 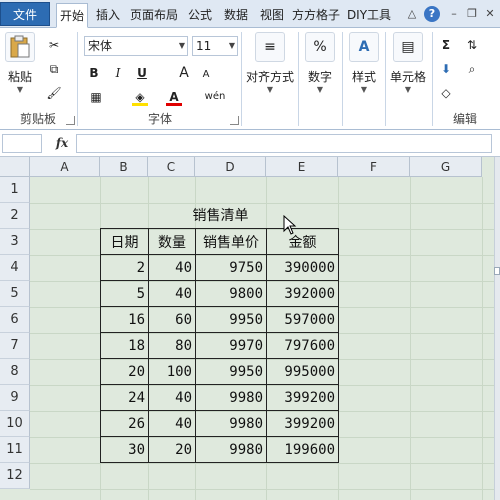 What do you see at coordinates (171, 167) in the screenshot?
I see `column-header-c: C` at bounding box center [171, 167].